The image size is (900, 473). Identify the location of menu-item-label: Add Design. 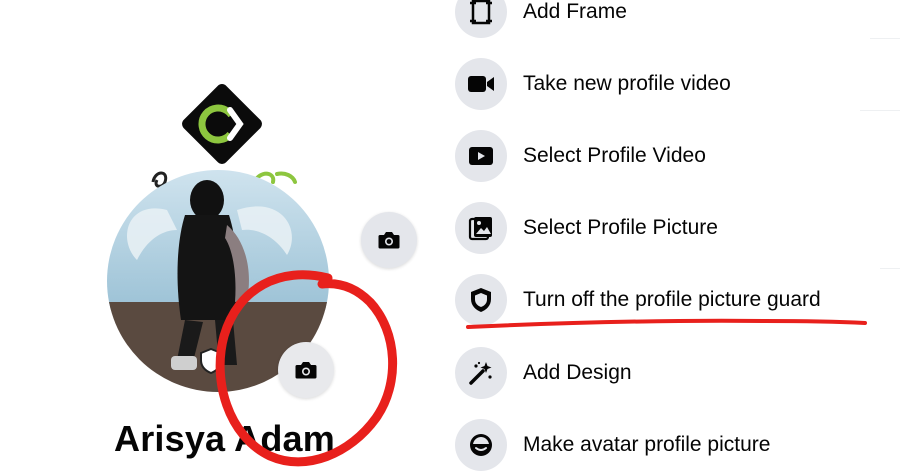
(577, 372).